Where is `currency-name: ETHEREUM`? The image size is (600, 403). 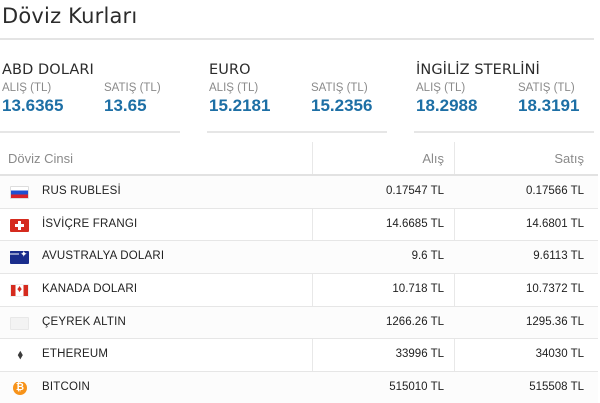 currency-name: ETHEREUM is located at coordinates (75, 354).